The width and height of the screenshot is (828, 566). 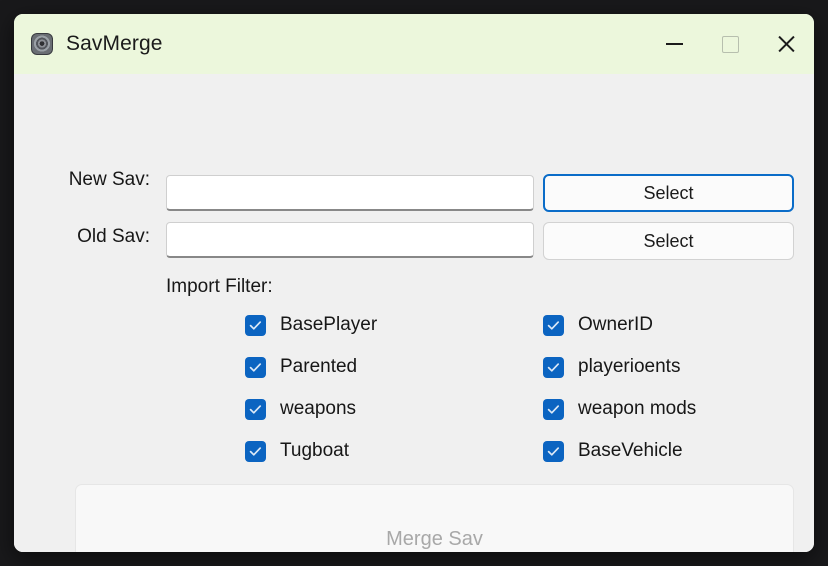 I want to click on checkbox-label: weapon mods, so click(x=637, y=408).